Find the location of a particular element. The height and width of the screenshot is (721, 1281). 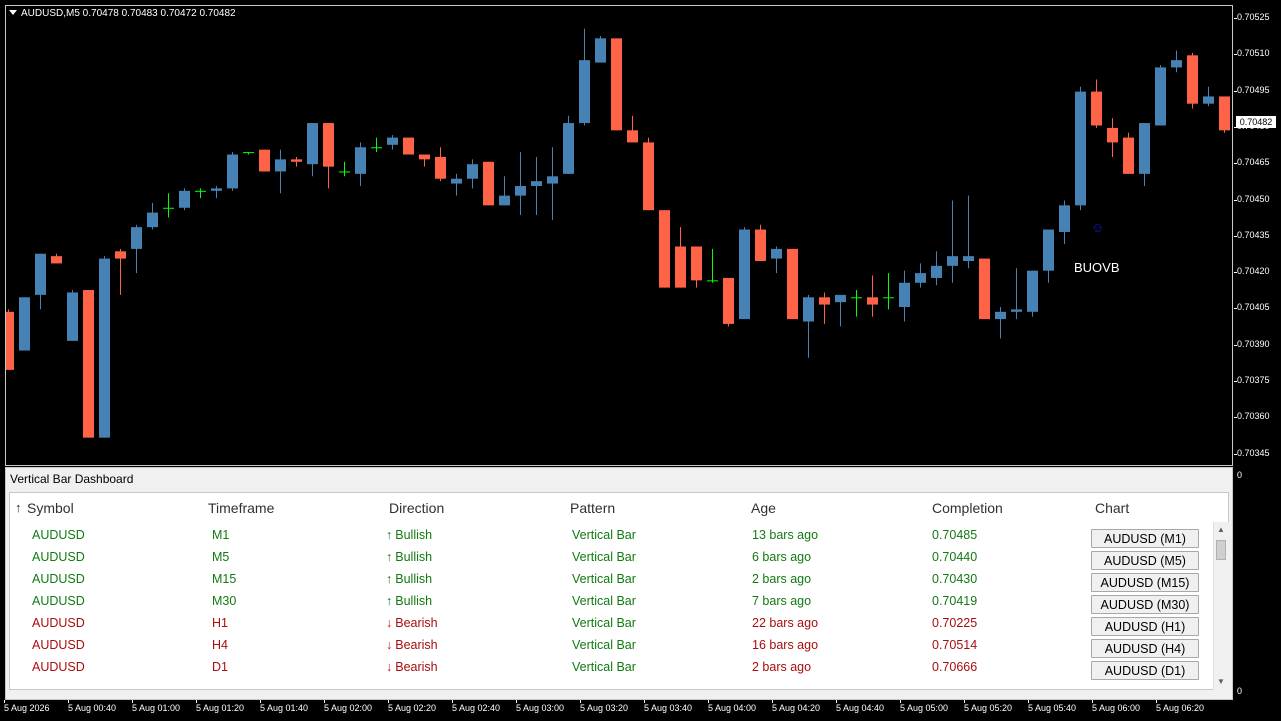

price-label: 0.70525 is located at coordinates (1253, 17).